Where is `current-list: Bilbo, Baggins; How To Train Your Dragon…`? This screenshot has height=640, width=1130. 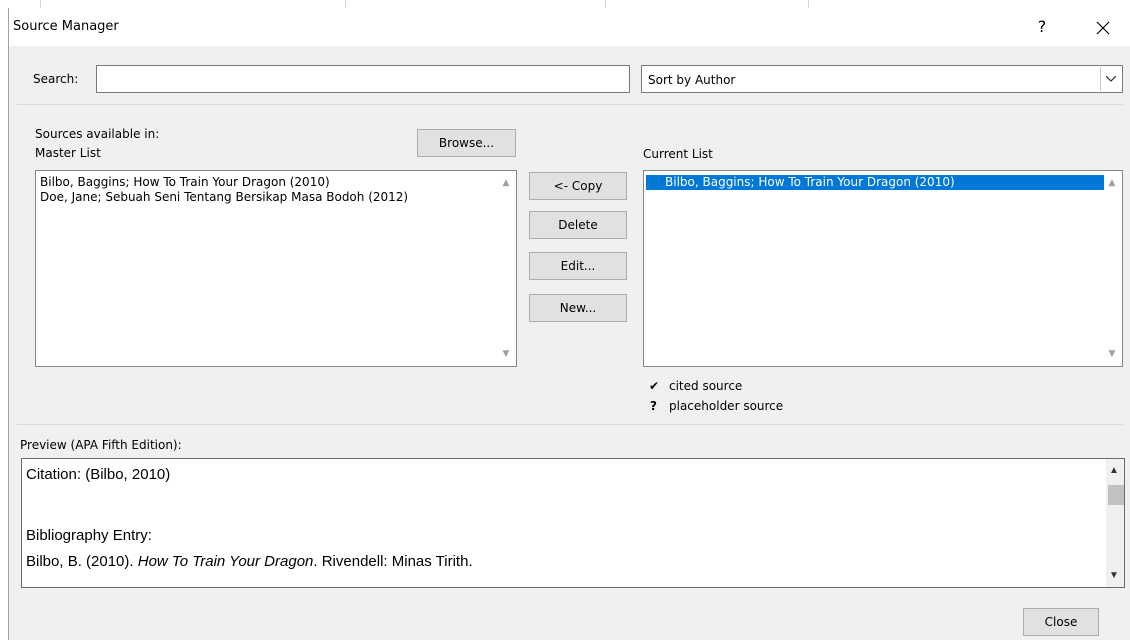 current-list: Bilbo, Baggins; How To Train Your Dragon… is located at coordinates (883, 268).